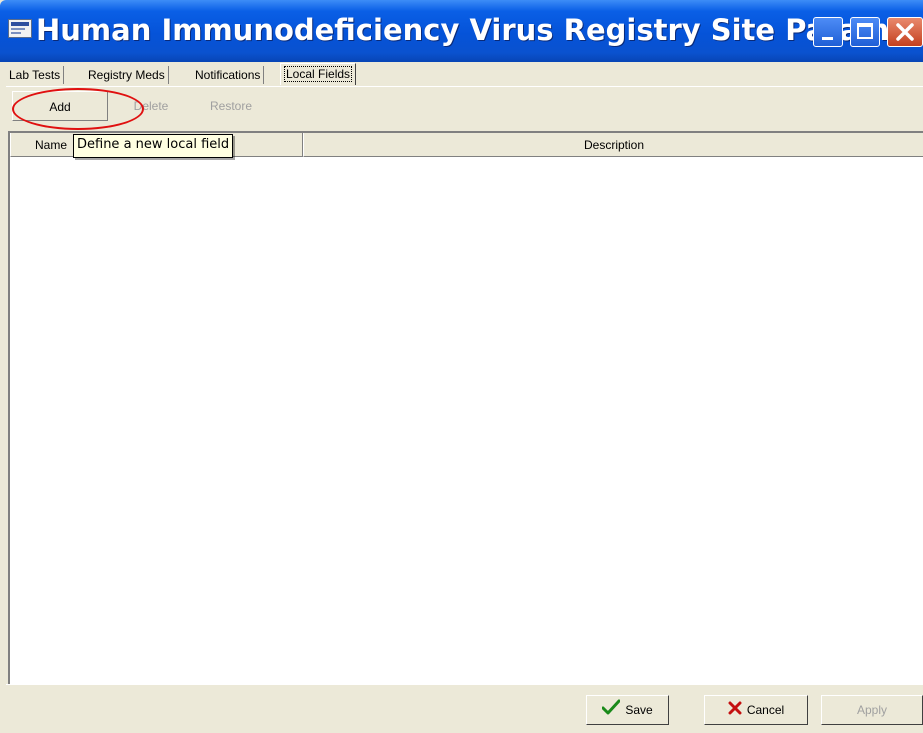 This screenshot has width=923, height=733. I want to click on save-label: Save, so click(639, 710).